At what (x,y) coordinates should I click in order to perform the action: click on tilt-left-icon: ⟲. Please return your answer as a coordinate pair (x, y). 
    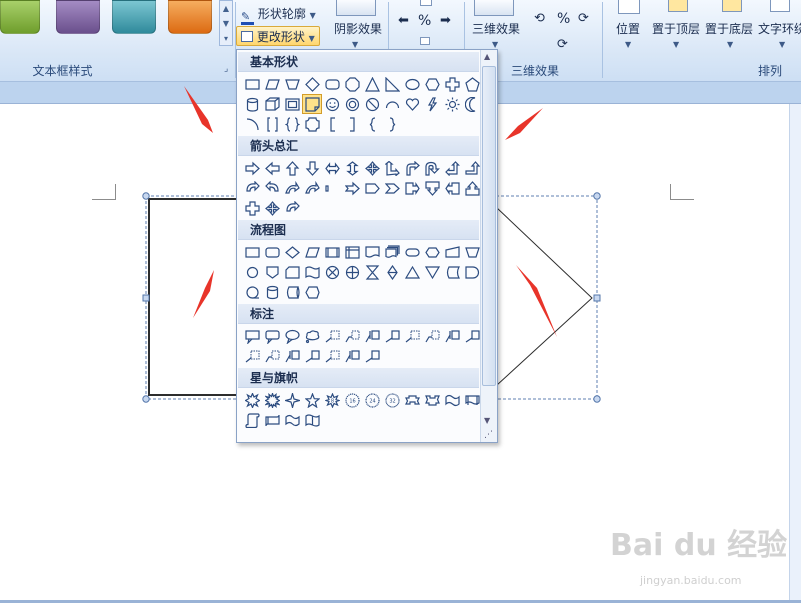
    Looking at the image, I should click on (539, 19).